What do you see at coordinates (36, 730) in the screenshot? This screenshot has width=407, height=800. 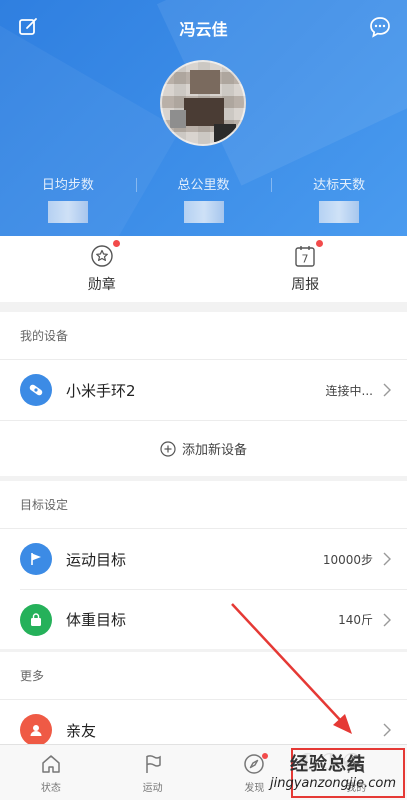 I see `friends-icon` at bounding box center [36, 730].